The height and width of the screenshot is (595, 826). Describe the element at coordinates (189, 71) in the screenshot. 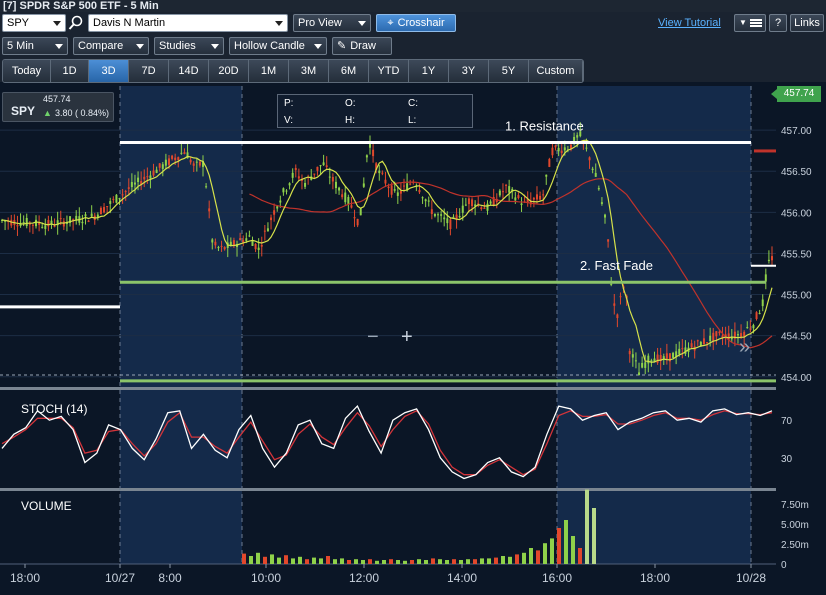

I see `range-14d: 14D` at that location.